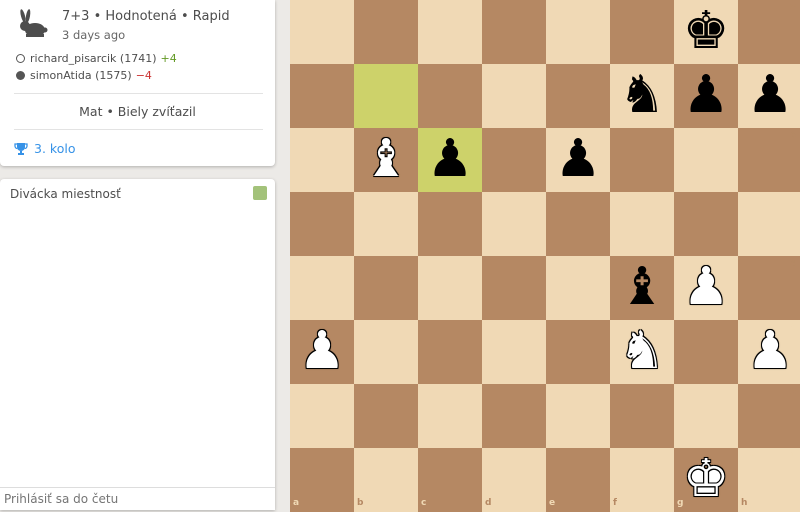 This screenshot has height=512, width=800. Describe the element at coordinates (450, 96) in the screenshot. I see `square-c7` at that location.